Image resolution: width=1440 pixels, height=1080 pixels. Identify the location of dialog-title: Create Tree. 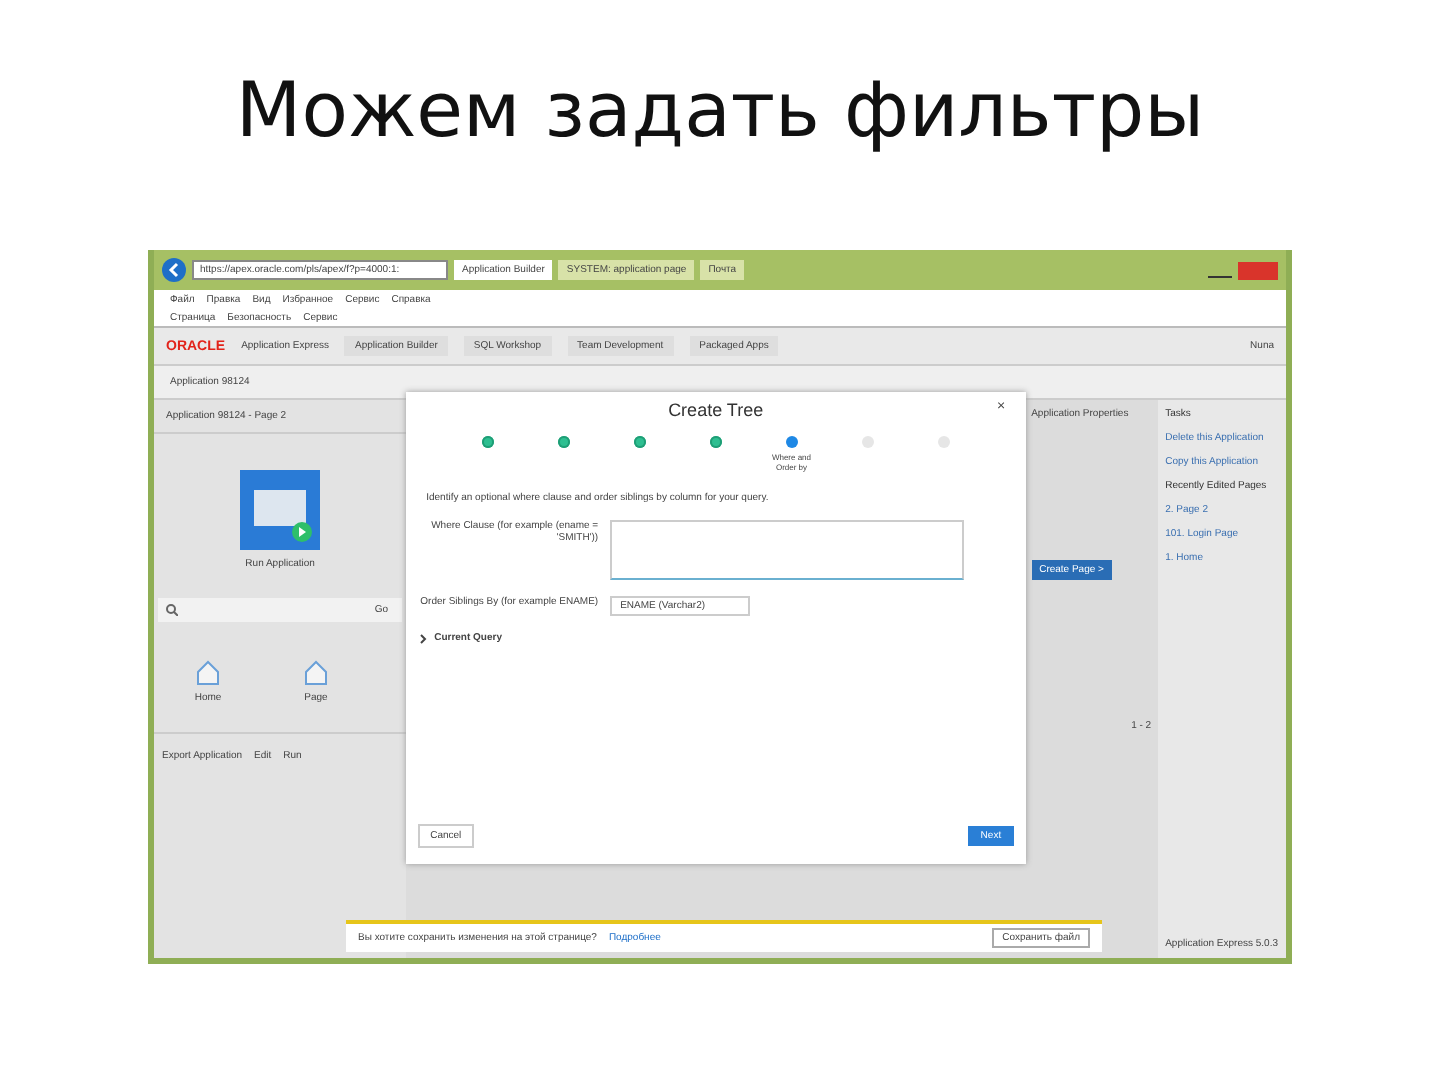
(716, 410).